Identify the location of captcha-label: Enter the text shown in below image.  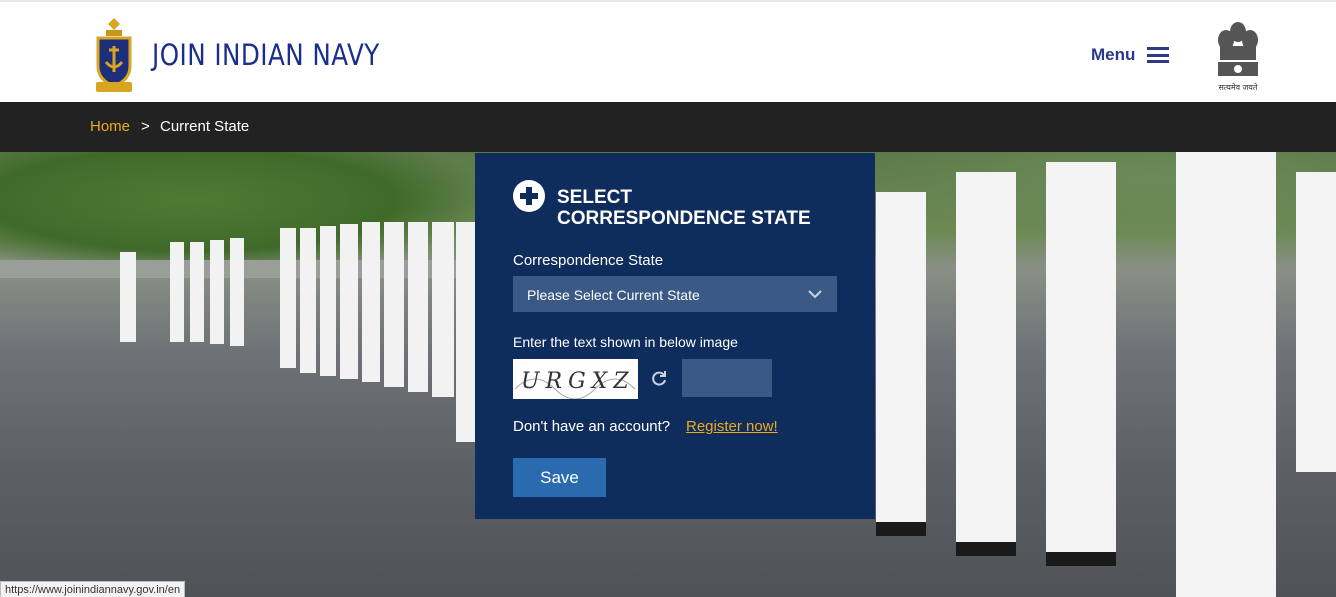
(625, 342).